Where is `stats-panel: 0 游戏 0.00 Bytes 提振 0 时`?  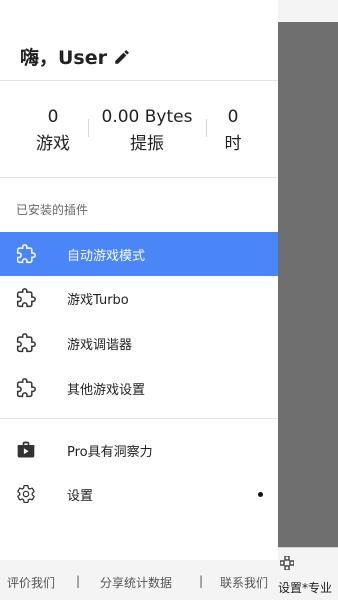 stats-panel: 0 游戏 0.00 Bytes 提振 0 时 is located at coordinates (139, 135).